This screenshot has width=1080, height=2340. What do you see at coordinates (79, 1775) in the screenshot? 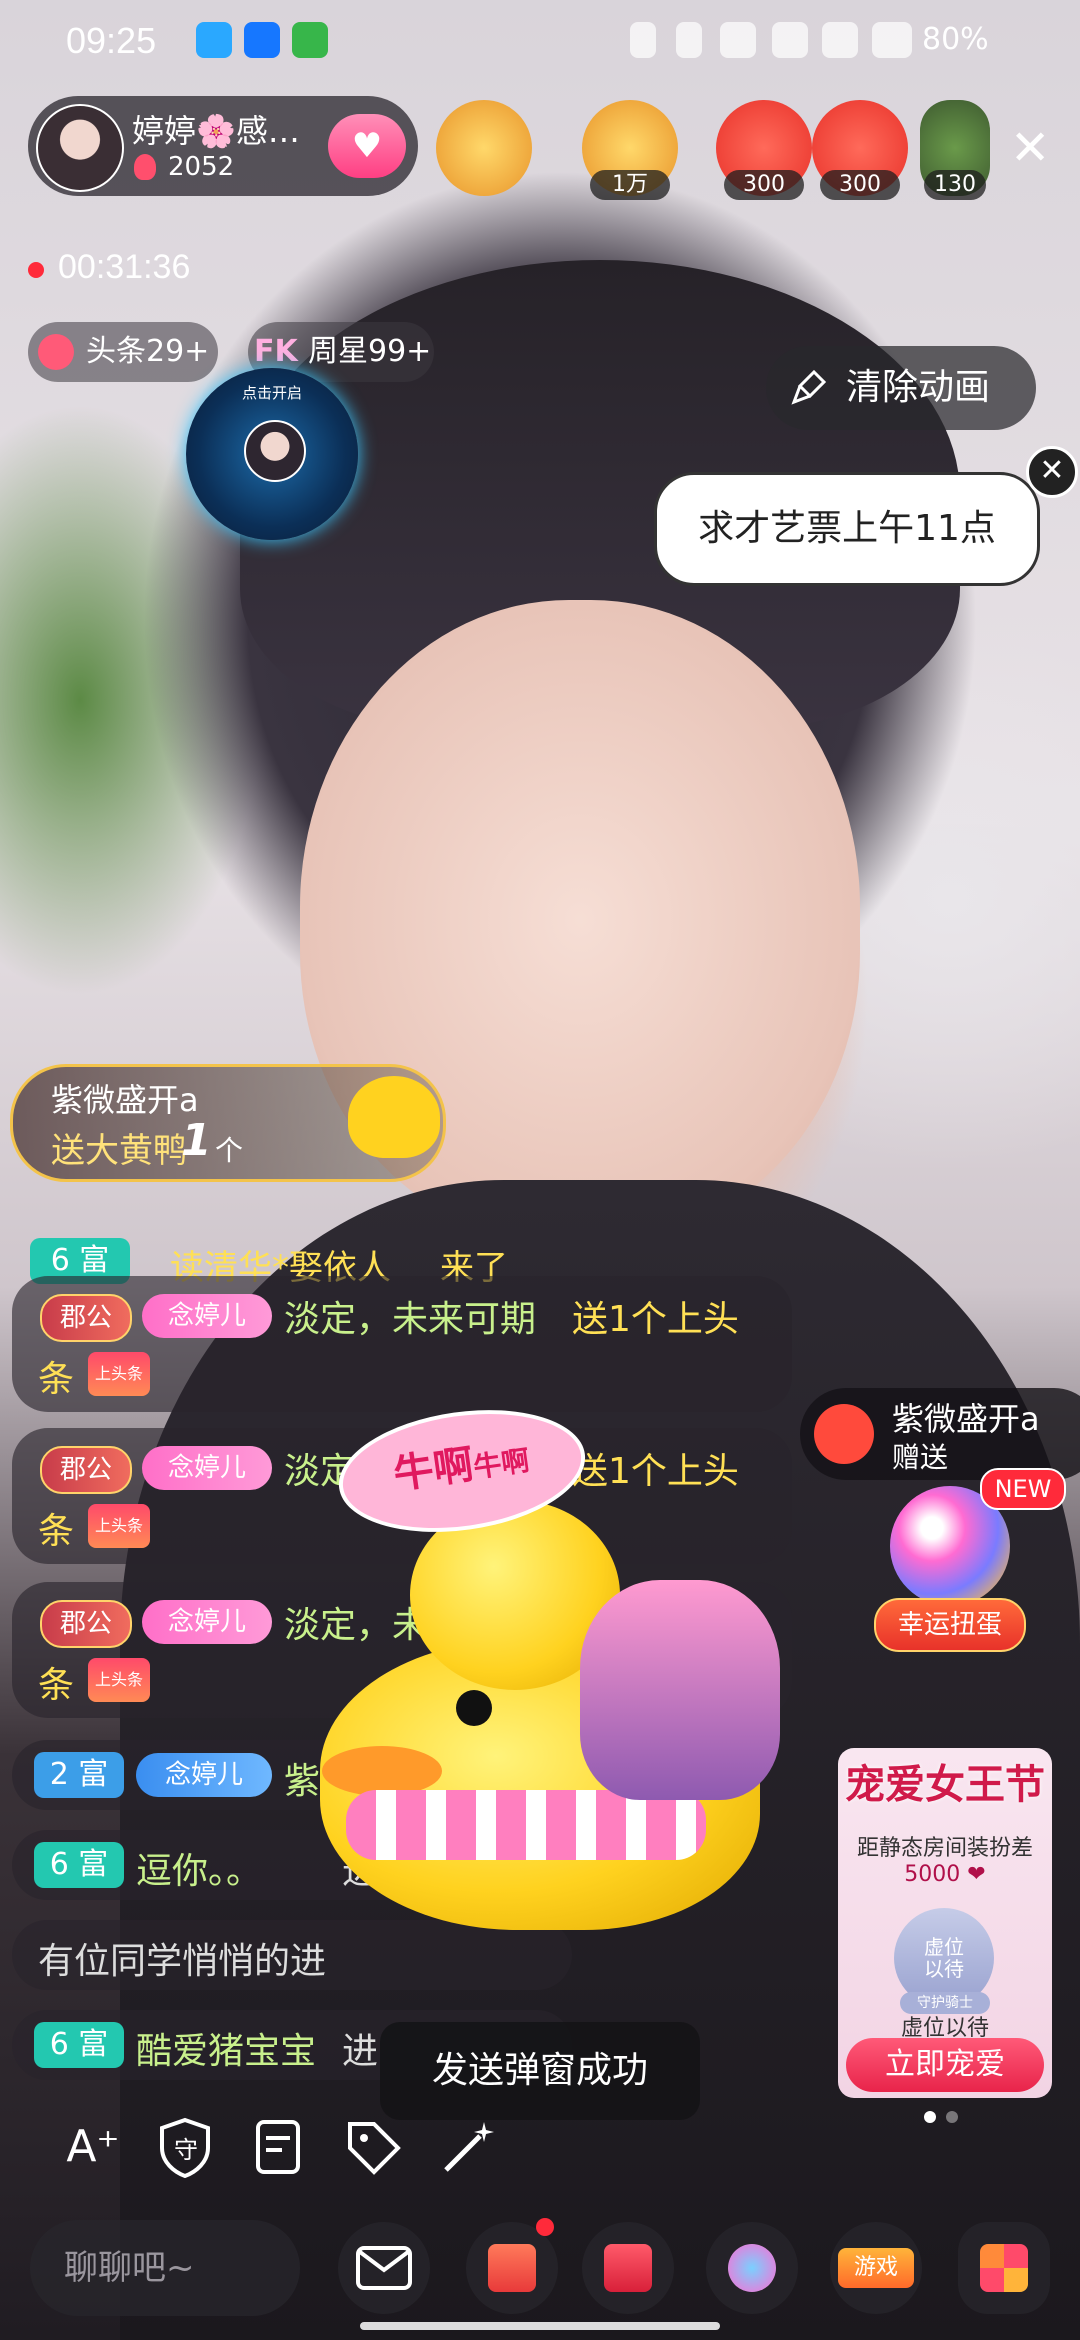
I see `wealth-level-badge: 2 富` at bounding box center [79, 1775].